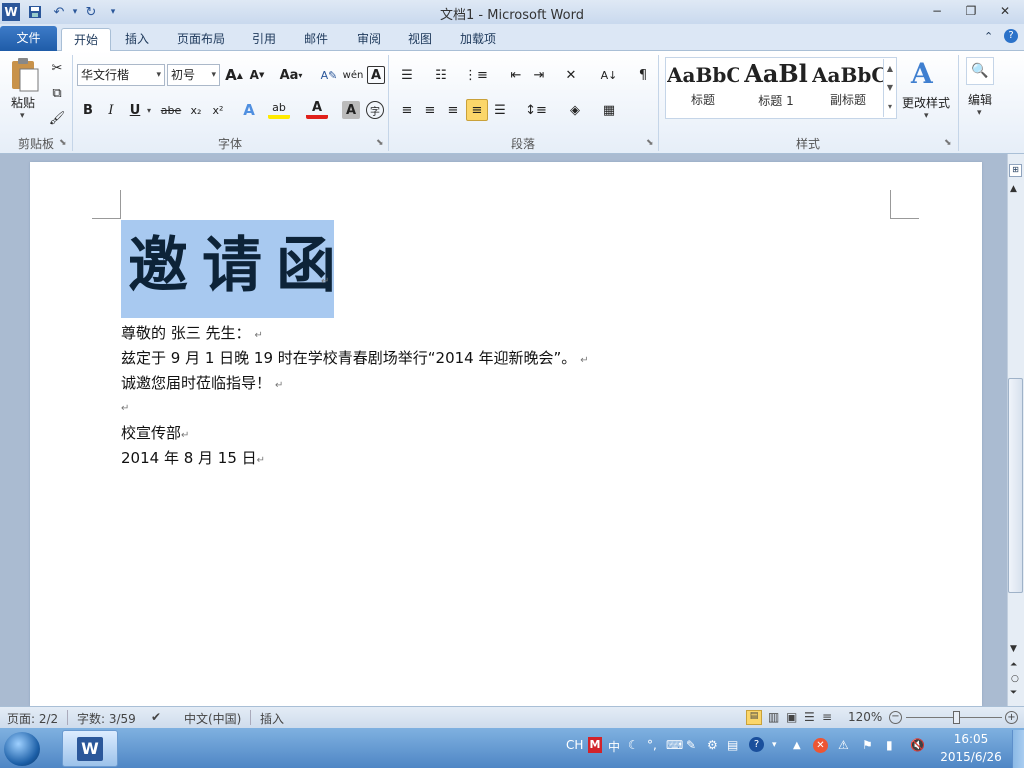  What do you see at coordinates (111, 110) in the screenshot?
I see `italic-button: I` at bounding box center [111, 110].